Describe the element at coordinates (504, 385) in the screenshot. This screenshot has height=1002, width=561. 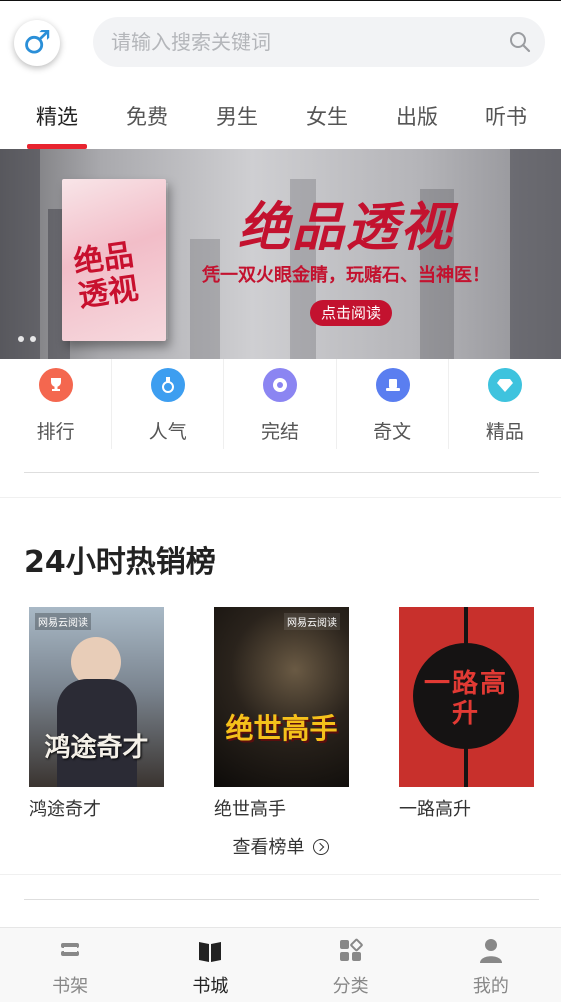
I see `diamond-icon` at that location.